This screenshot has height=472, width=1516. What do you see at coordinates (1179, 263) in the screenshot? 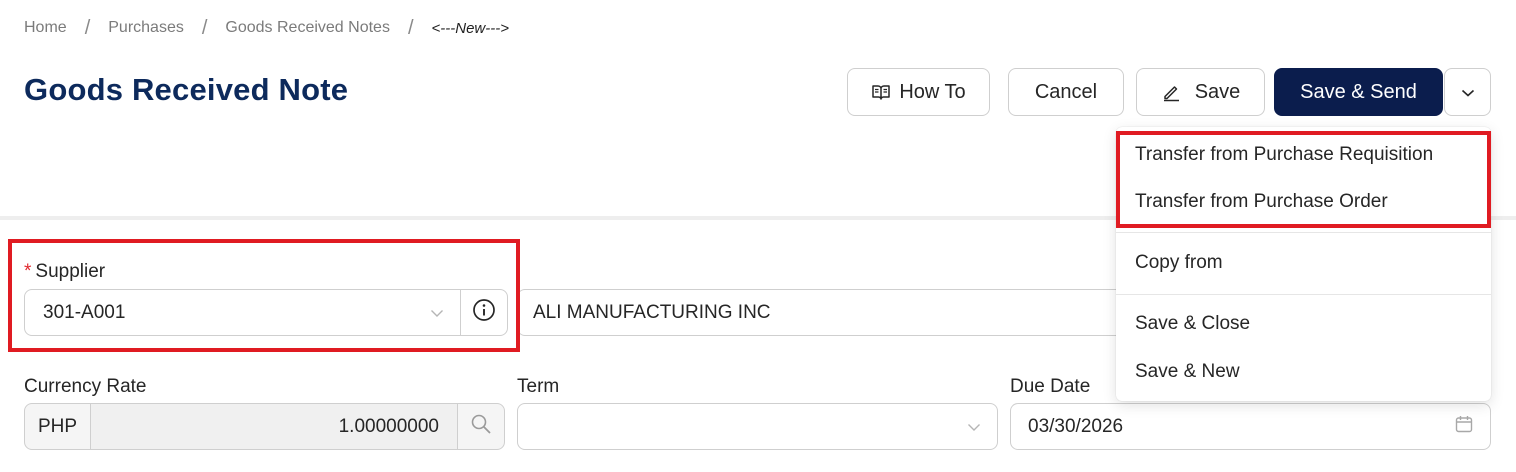
I see `menu-item-copy-from: Copy from` at bounding box center [1179, 263].